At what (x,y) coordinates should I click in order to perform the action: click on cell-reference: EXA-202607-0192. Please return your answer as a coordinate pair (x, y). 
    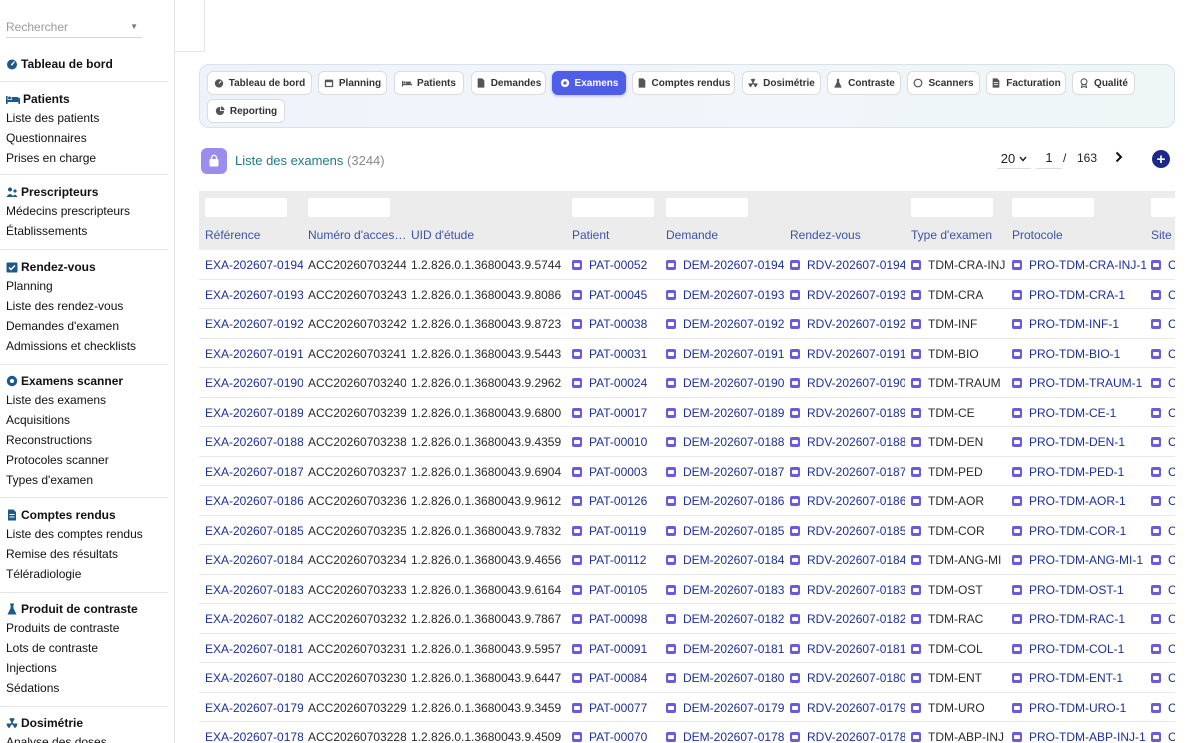
    Looking at the image, I should click on (254, 324).